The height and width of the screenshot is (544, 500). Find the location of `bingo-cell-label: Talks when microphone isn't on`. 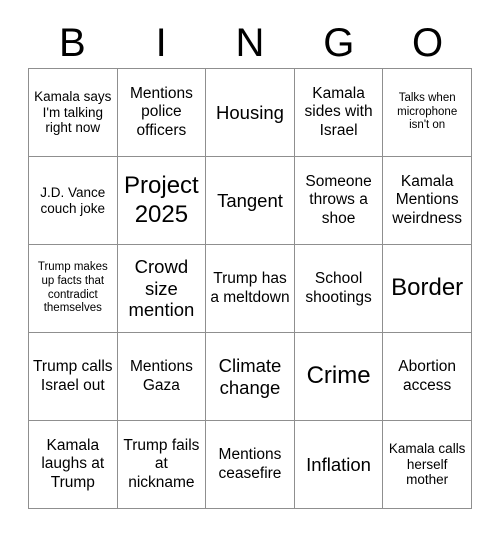

bingo-cell-label: Talks when microphone isn't on is located at coordinates (427, 112).